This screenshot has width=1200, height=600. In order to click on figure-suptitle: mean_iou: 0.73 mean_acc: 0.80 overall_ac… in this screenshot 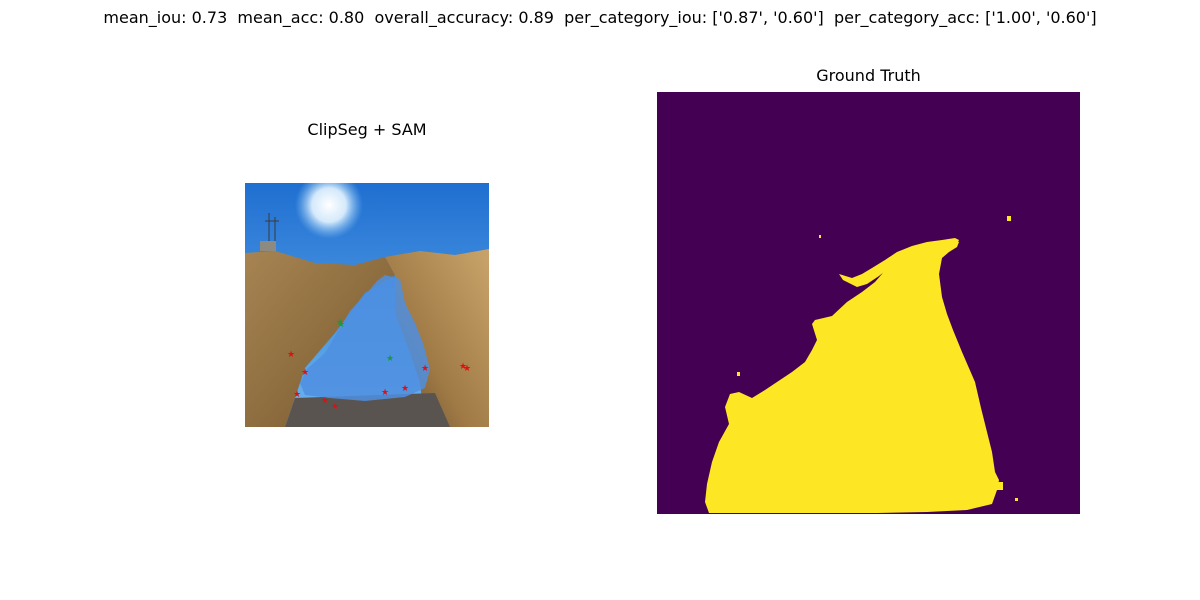, I will do `click(600, 17)`.